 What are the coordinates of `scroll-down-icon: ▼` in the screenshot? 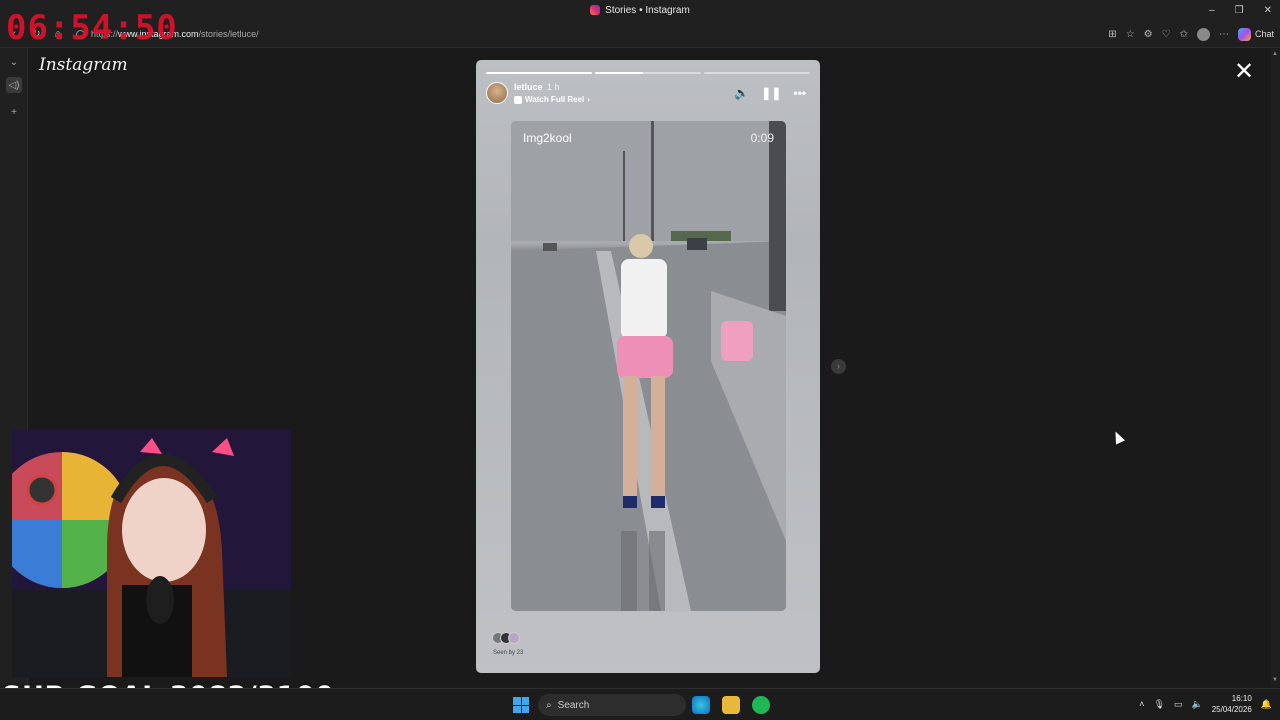 It's located at (1275, 680).